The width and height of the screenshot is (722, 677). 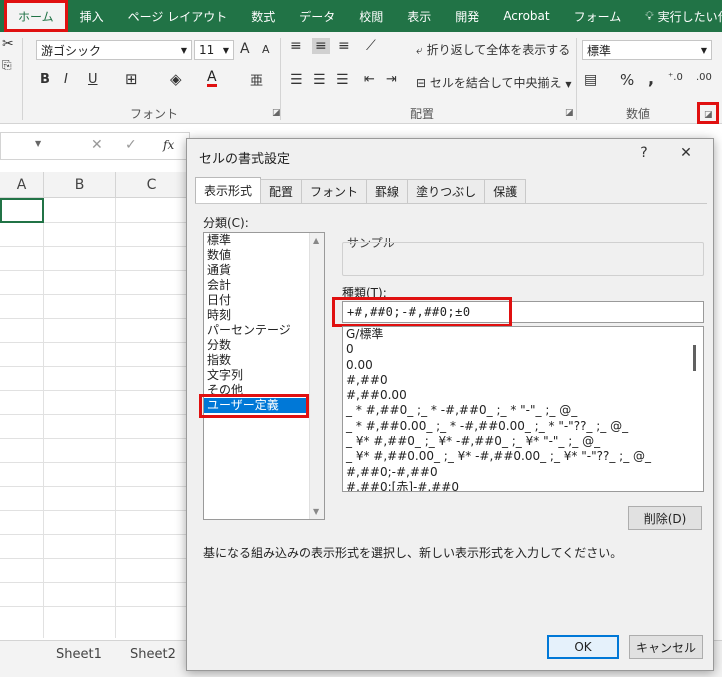 I want to click on decrease-indent-icon: ⇤, so click(x=369, y=79).